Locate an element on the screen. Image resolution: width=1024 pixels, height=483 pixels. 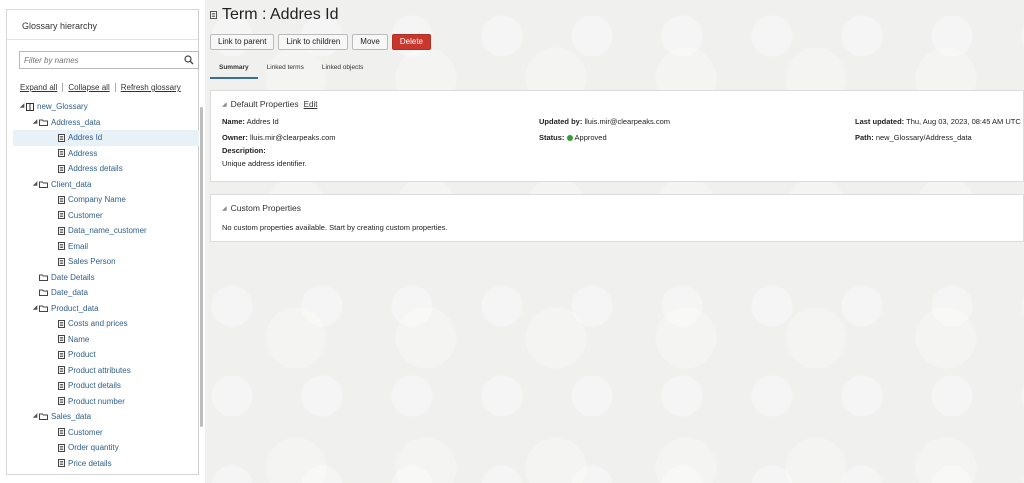
tree-item: Price details is located at coordinates (106, 464).